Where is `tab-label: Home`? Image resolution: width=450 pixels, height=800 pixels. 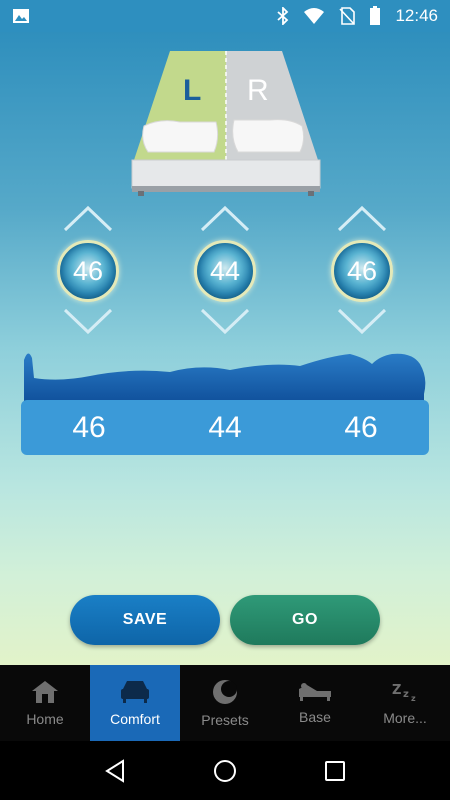
tab-label: Home is located at coordinates (45, 719).